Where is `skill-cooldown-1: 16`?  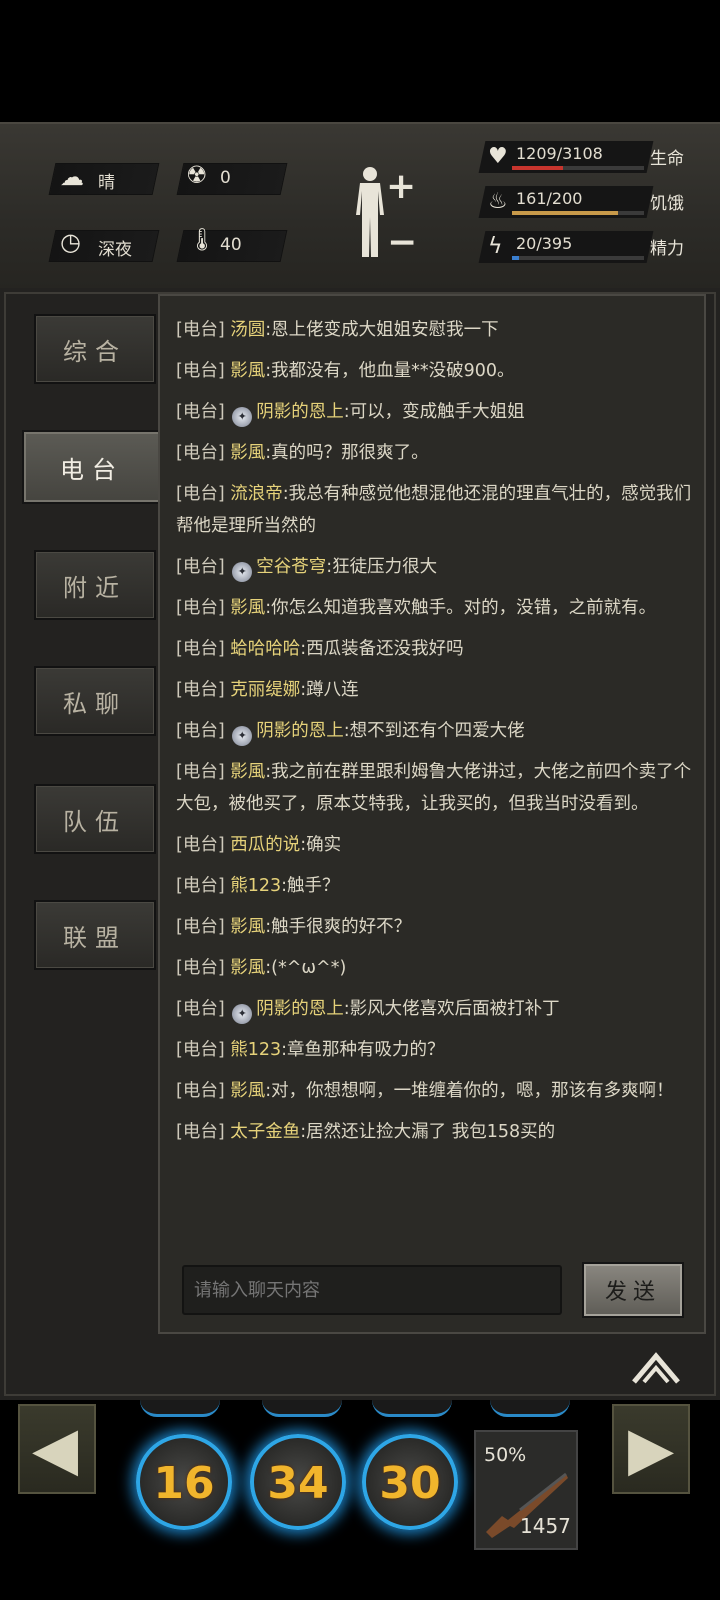 skill-cooldown-1: 16 is located at coordinates (184, 1483).